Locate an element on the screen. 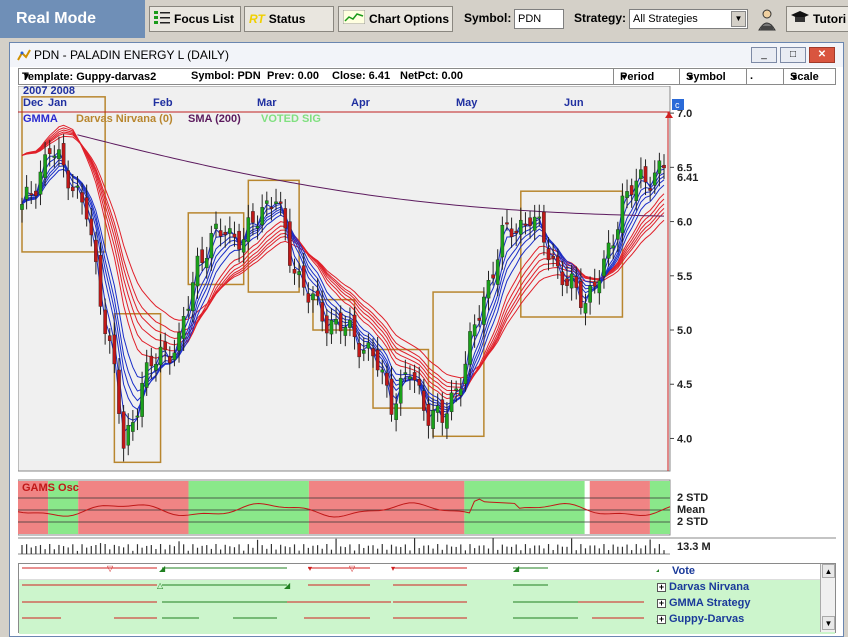  focus-list-button: Focus List is located at coordinates (195, 19).